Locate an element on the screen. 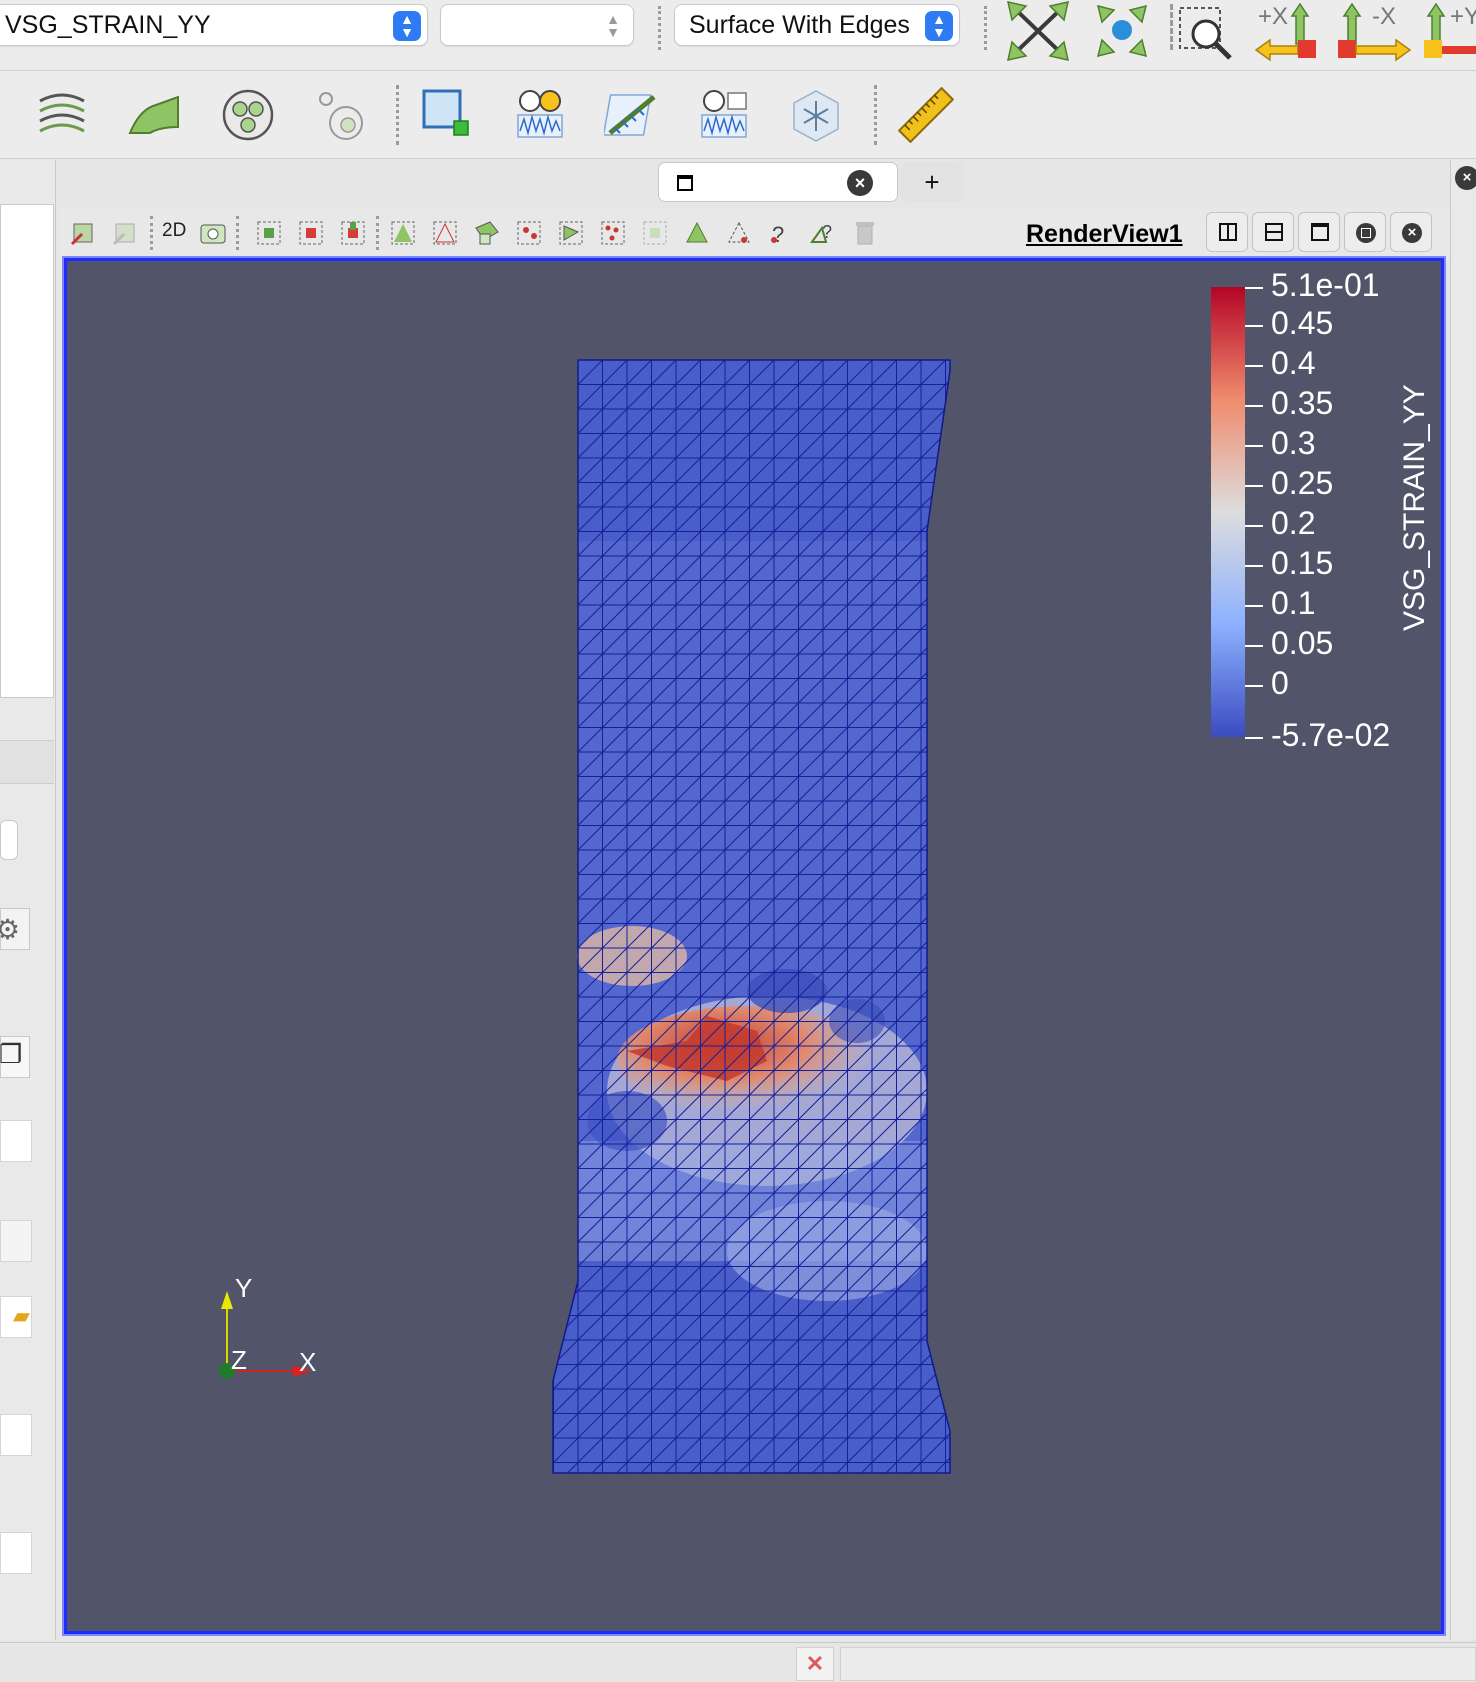  contour-icon is located at coordinates (62, 115).